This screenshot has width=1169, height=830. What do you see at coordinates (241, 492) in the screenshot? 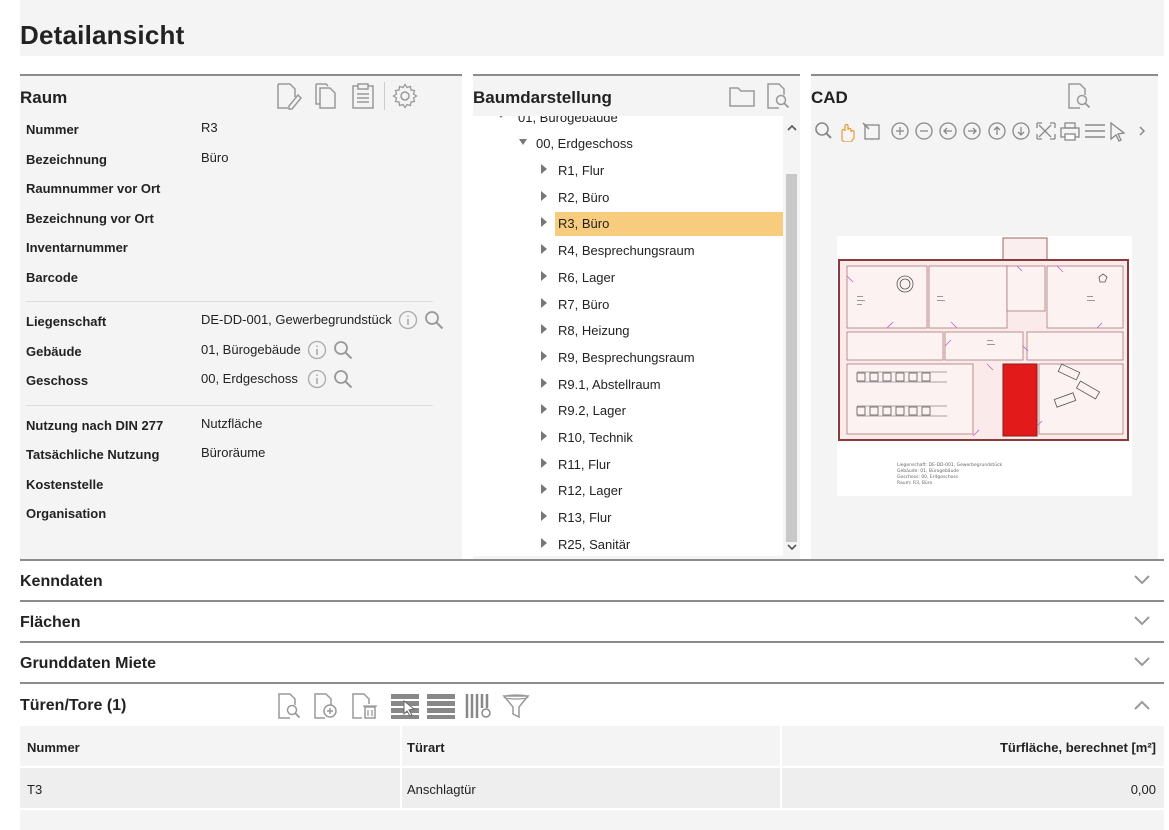
I see `field-row: Kostenstelle` at bounding box center [241, 492].